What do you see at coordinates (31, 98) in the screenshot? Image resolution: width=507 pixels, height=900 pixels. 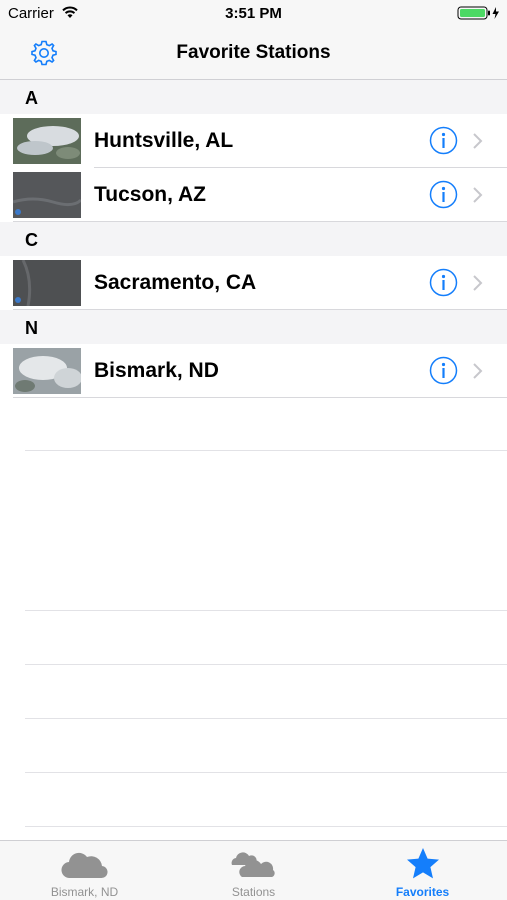 I see `section-header-label: A` at bounding box center [31, 98].